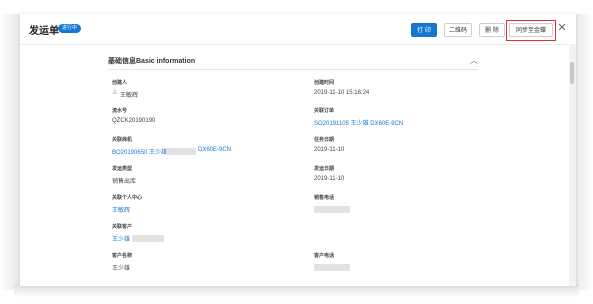 The height and width of the screenshot is (304, 593). Describe the element at coordinates (152, 61) in the screenshot. I see `section-title: 基础信息Basic information` at that location.